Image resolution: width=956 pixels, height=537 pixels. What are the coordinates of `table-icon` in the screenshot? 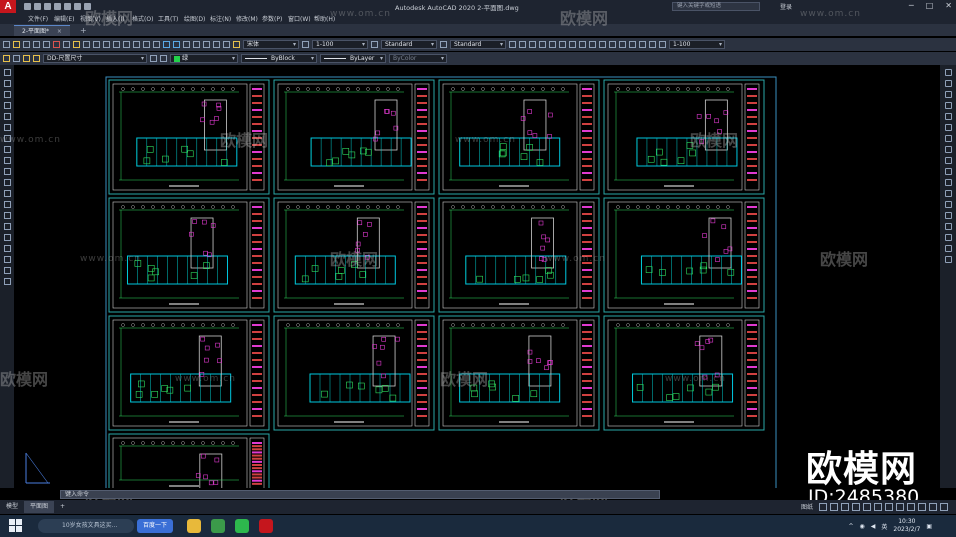 It's located at (7, 259).